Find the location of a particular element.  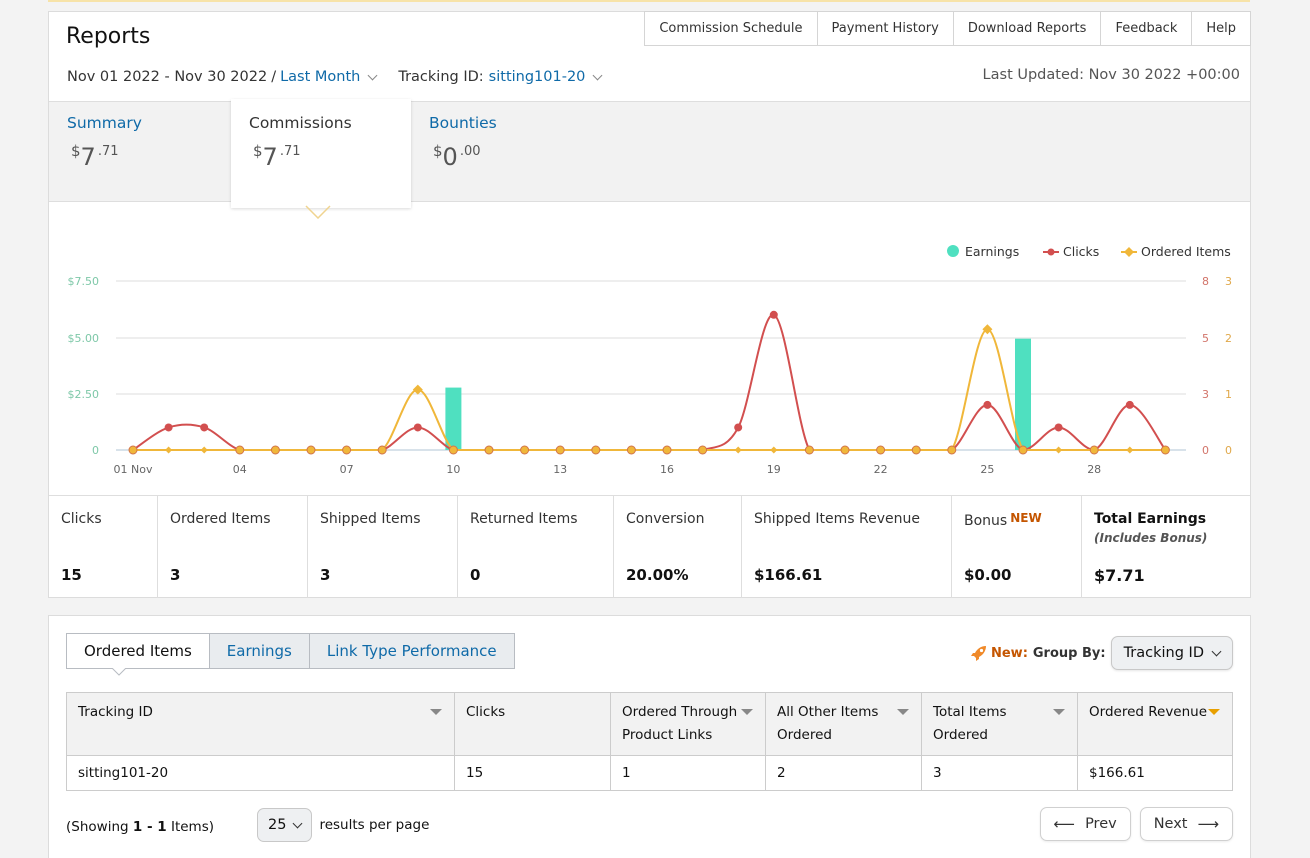

tab-summary-label: Summary is located at coordinates (104, 123).